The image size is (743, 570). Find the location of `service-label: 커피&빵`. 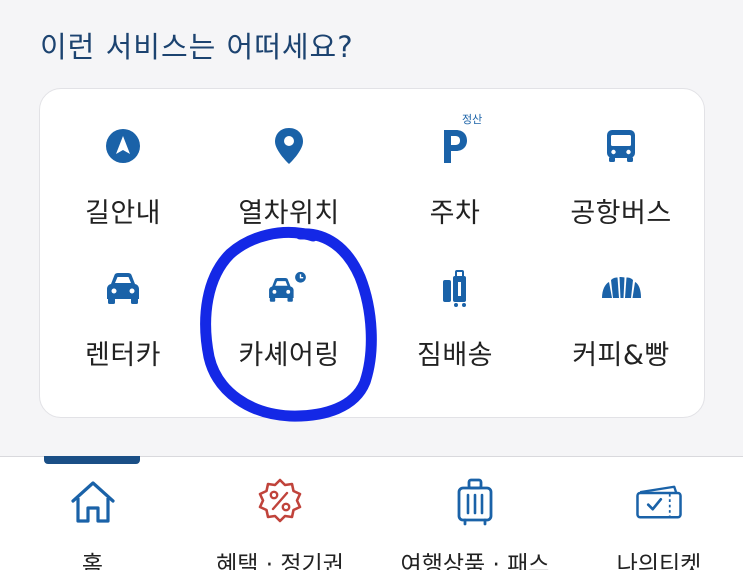

service-label: 커피&빵 is located at coordinates (621, 355).